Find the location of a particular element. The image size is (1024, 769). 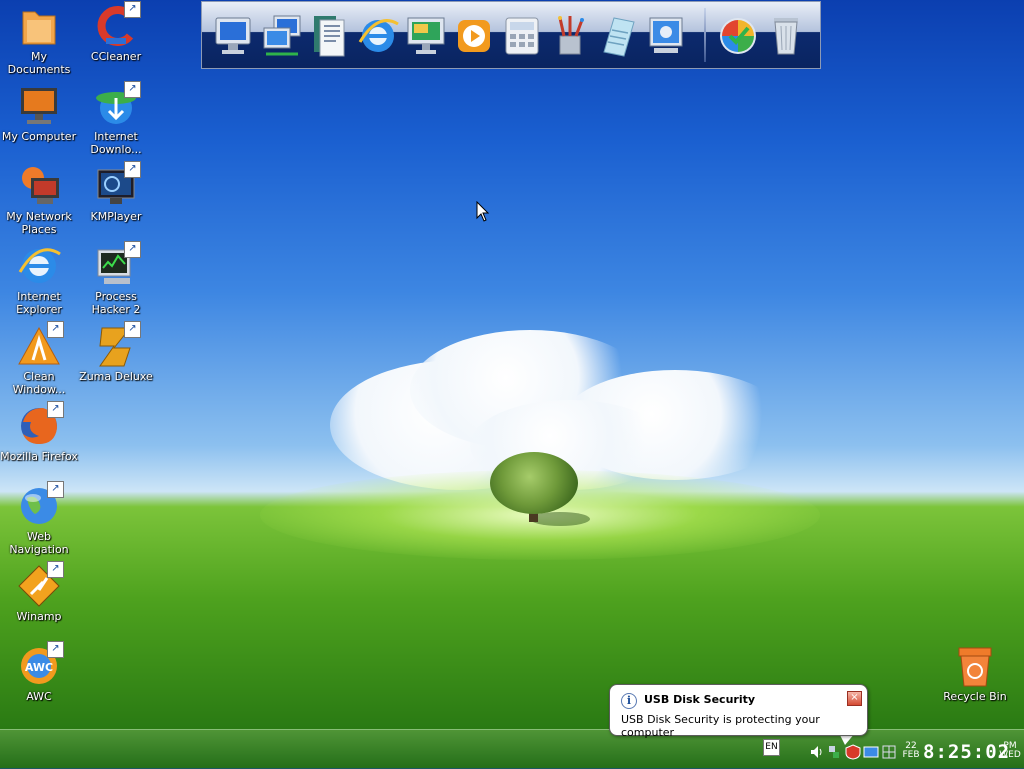

desktop-icon-my-documents: My Documents is located at coordinates (39, 40).